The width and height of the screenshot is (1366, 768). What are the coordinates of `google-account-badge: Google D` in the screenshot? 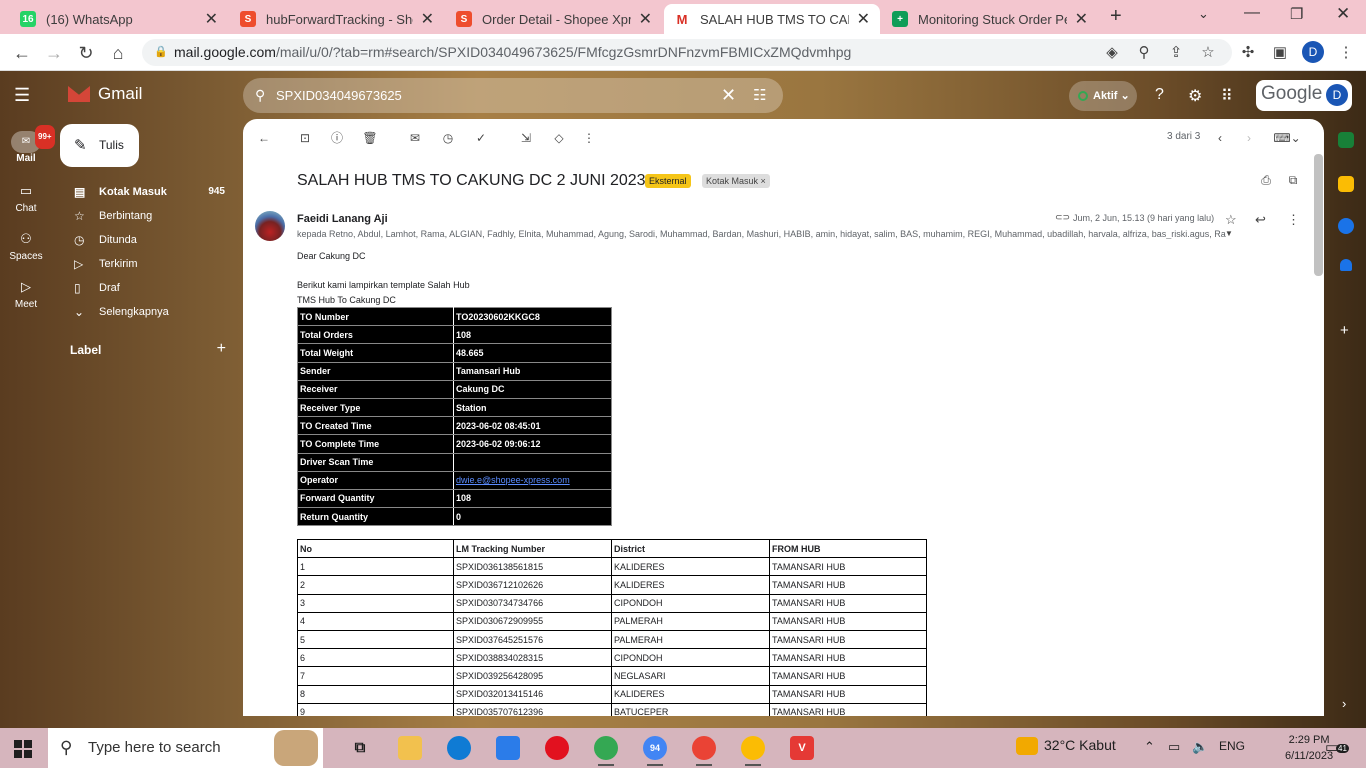 It's located at (1304, 95).